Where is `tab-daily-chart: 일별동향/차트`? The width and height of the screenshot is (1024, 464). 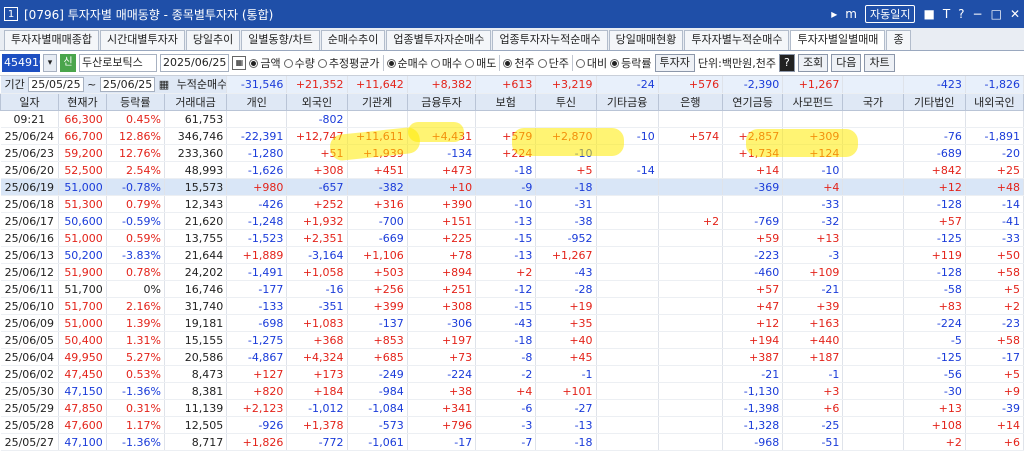 tab-daily-chart: 일별동향/차트 is located at coordinates (280, 40).